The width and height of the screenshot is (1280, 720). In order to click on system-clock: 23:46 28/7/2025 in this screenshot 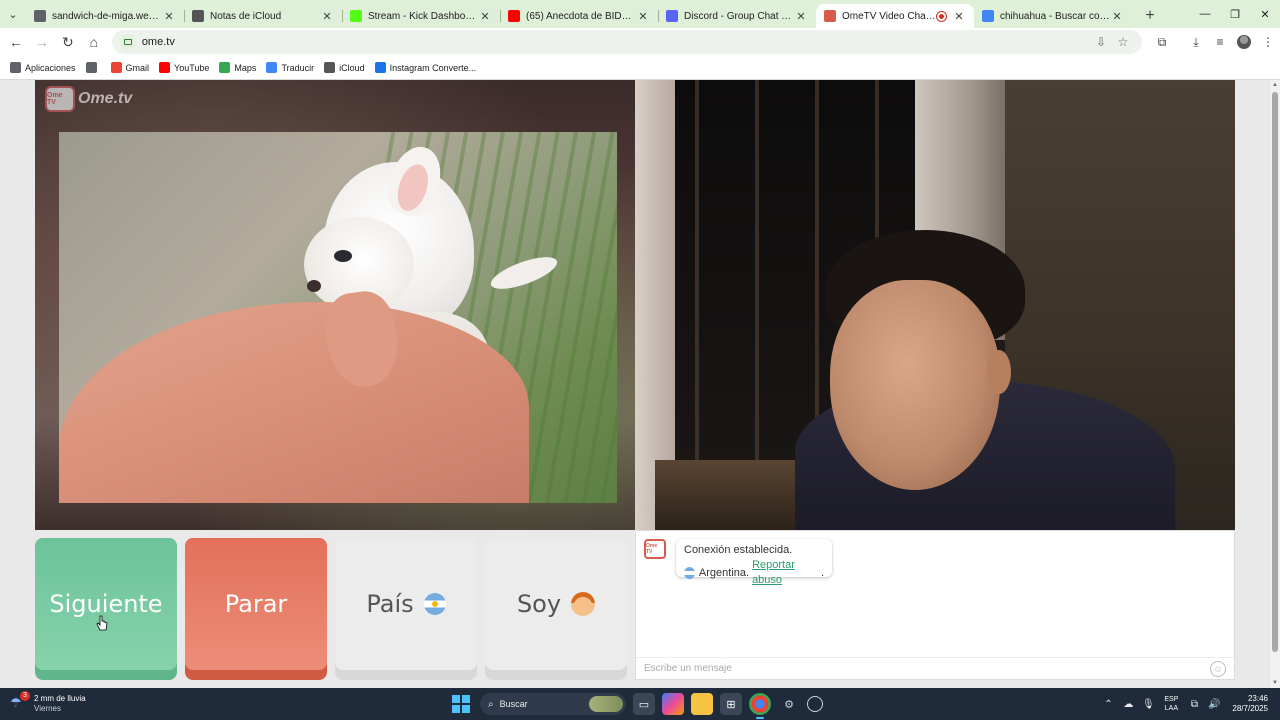, I will do `click(1250, 704)`.